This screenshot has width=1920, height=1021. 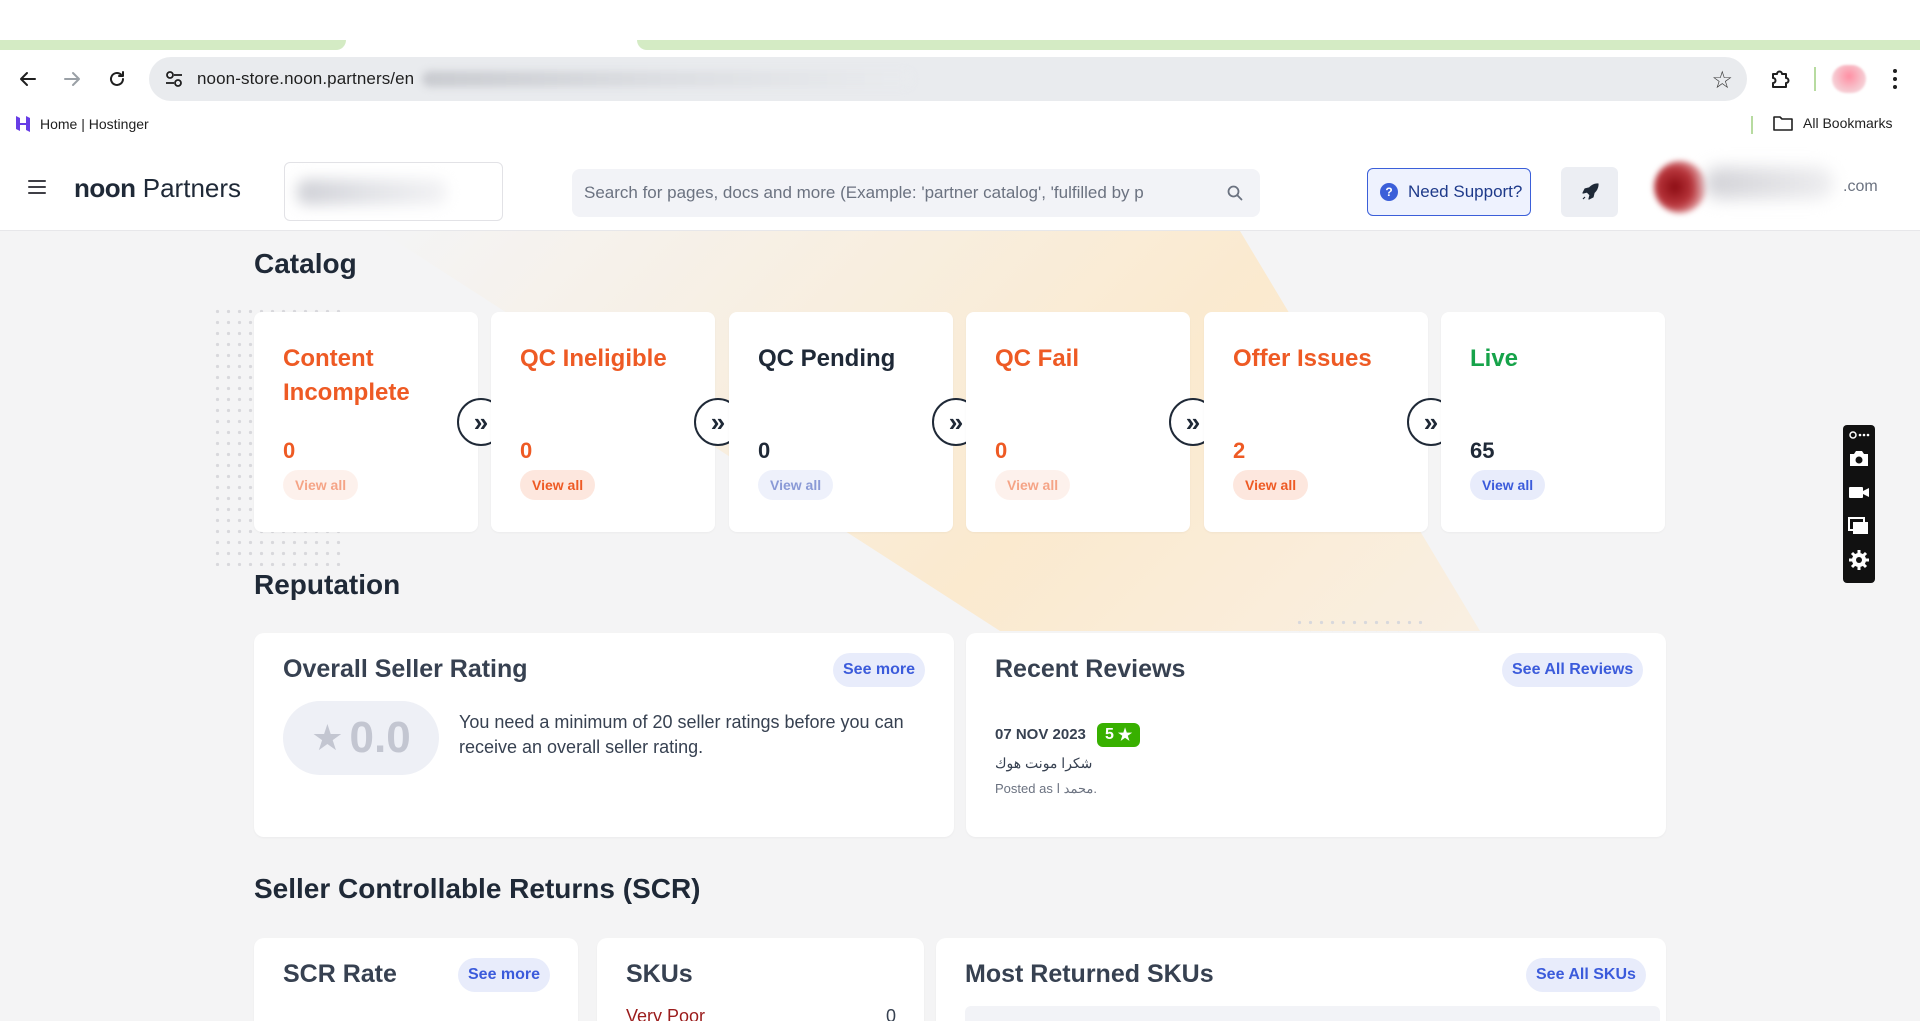 I want to click on star-icon: ☆, so click(x=1722, y=80).